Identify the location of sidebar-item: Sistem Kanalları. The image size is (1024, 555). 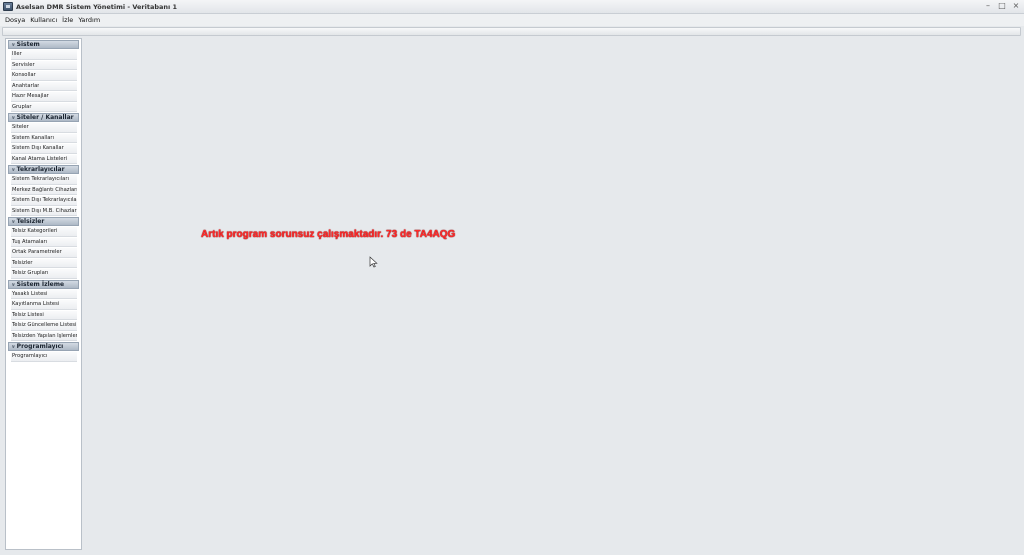
(44, 138).